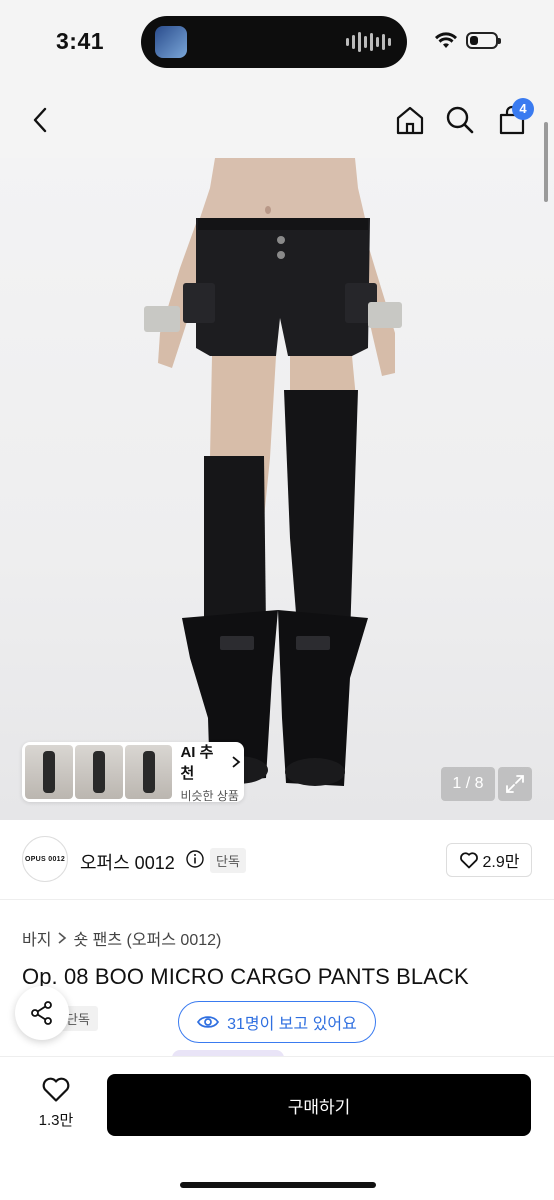 The image size is (554, 1200). I want to click on chevron-left-icon, so click(40, 120).